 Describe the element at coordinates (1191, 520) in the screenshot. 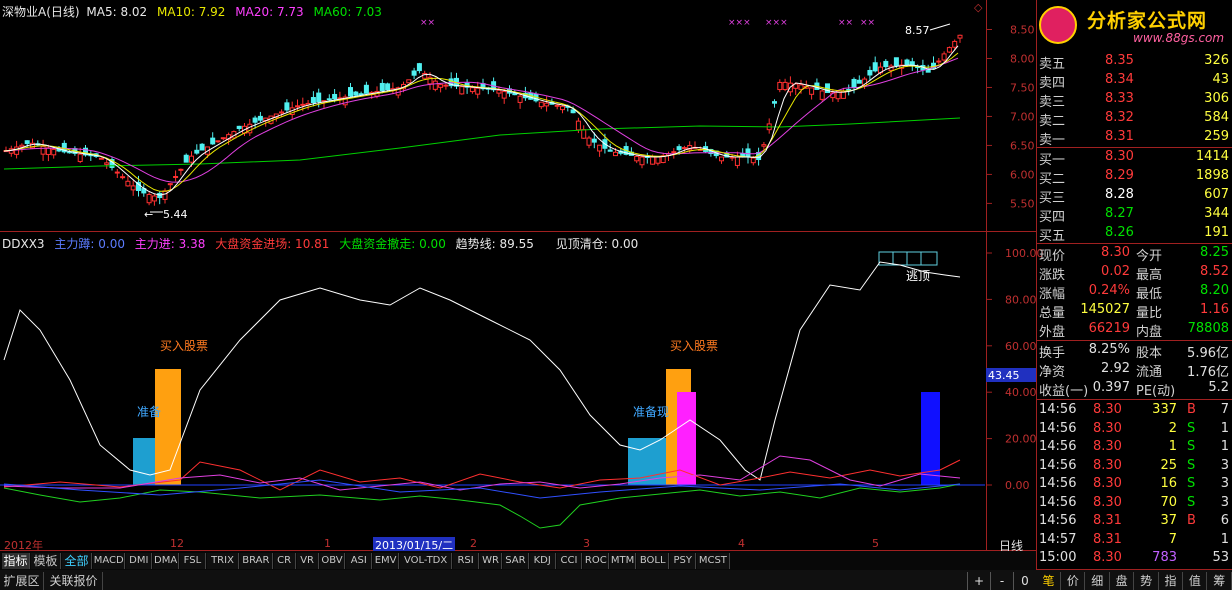

I see `tick-side: B` at that location.